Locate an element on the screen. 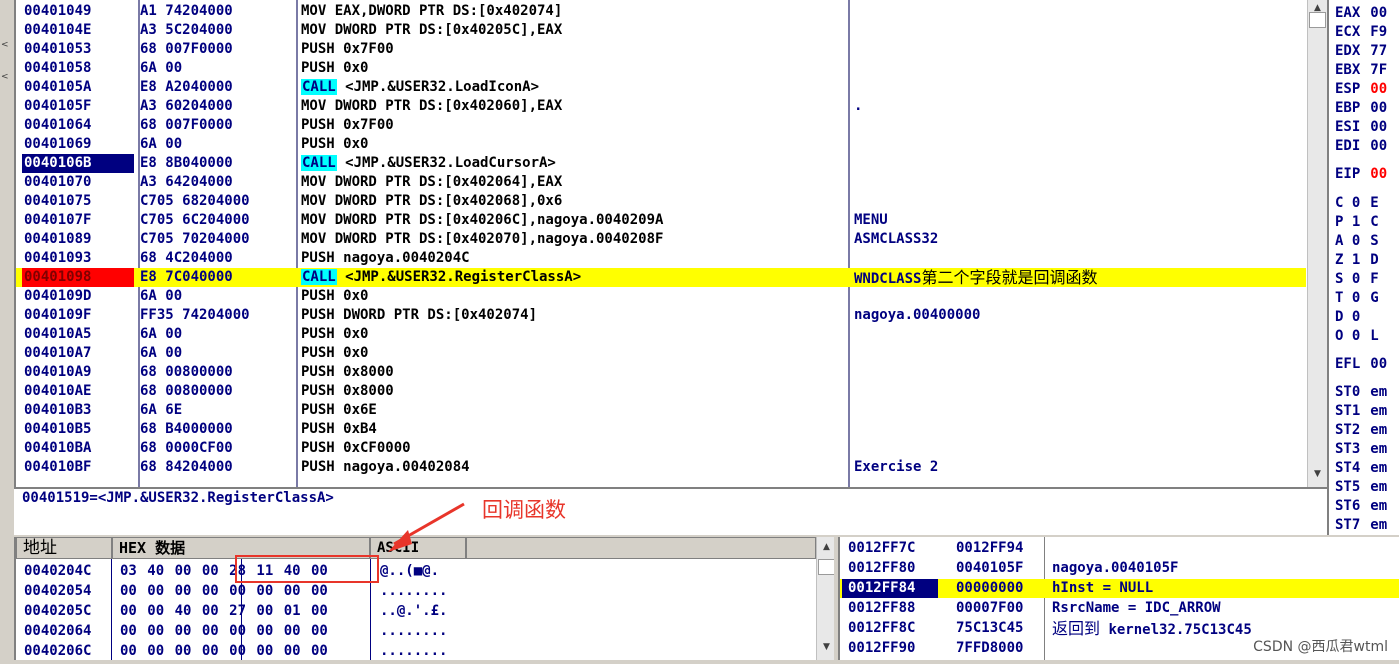 The height and width of the screenshot is (664, 1399). register-row: EDX 77 is located at coordinates (1361, 51).